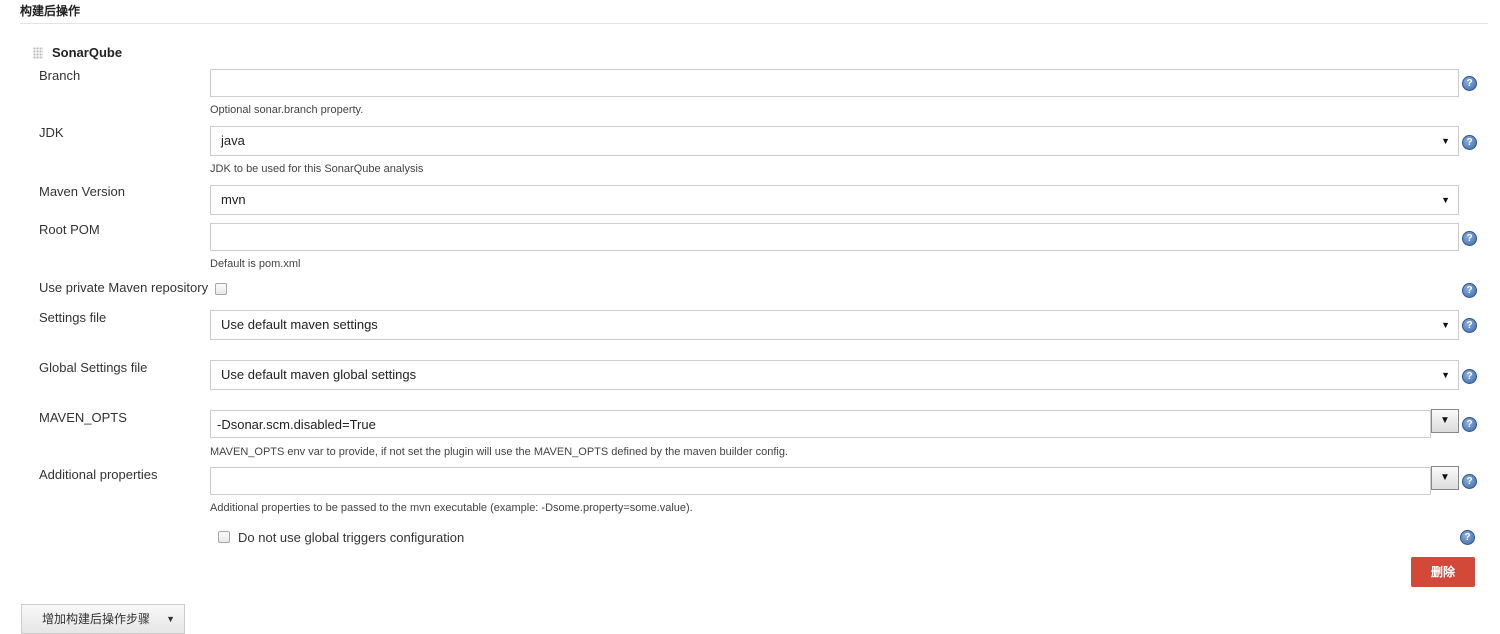 The image size is (1500, 634). I want to click on add-post-build-step-label: 增加构建后操作步骤, so click(96, 619).